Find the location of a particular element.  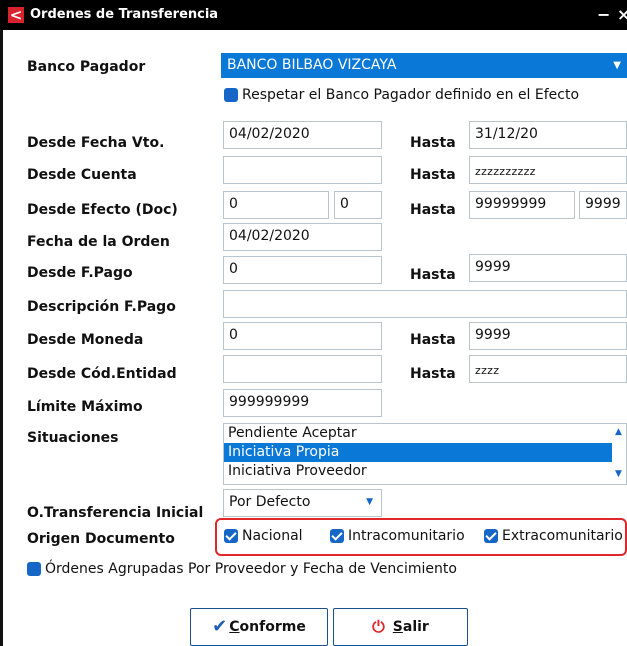

moneda-hasta-label: Hasta is located at coordinates (433, 340).